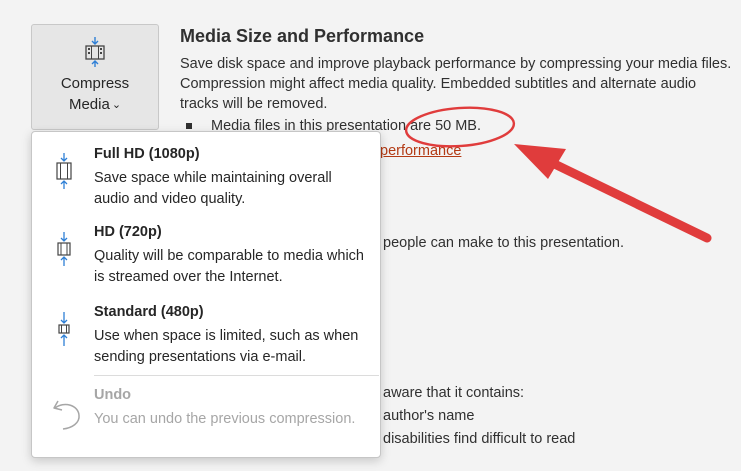  I want to click on compress-media-button: Compress Media ⌄, so click(95, 77).